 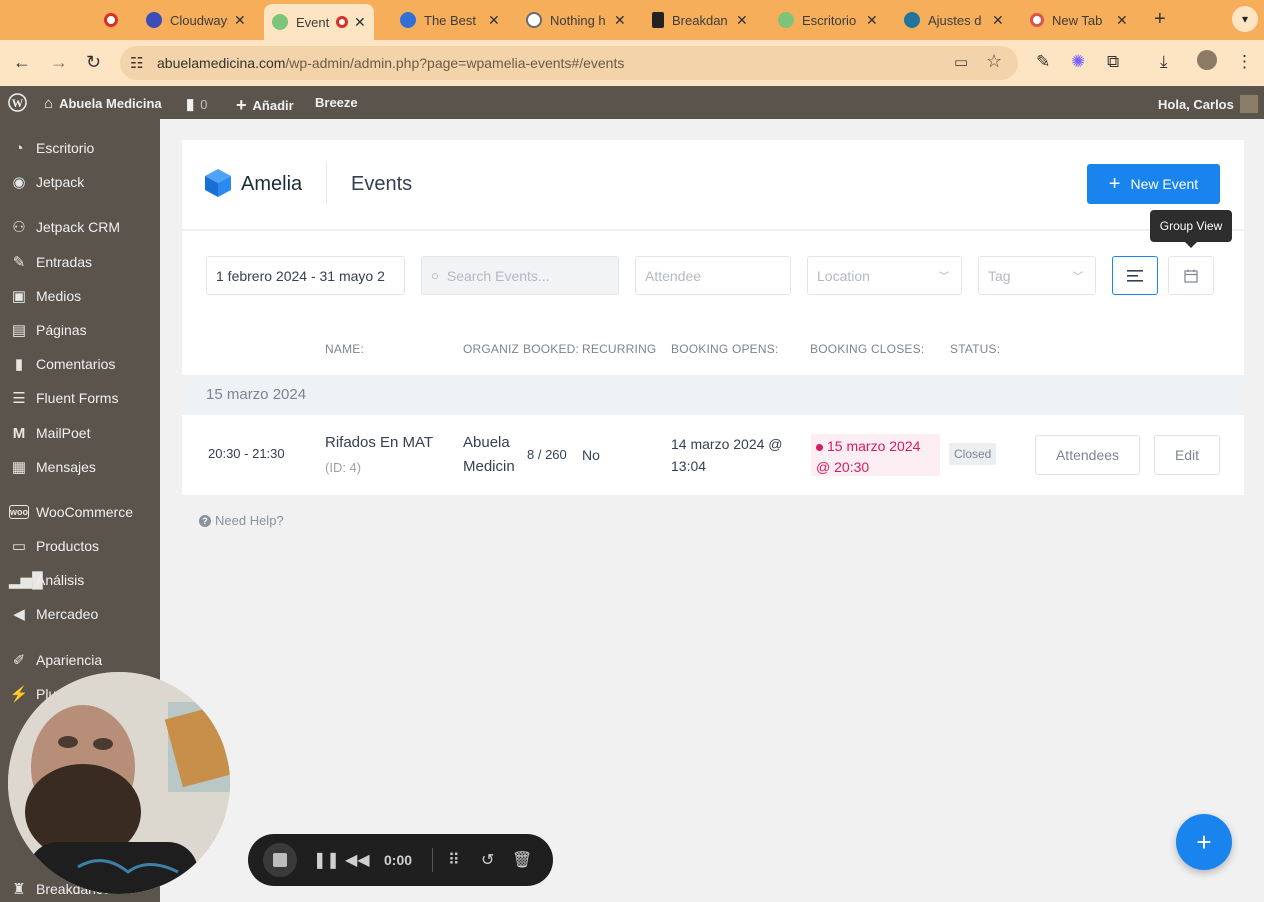 What do you see at coordinates (1043, 62) in the screenshot?
I see `eyedropper-icon: ✎` at bounding box center [1043, 62].